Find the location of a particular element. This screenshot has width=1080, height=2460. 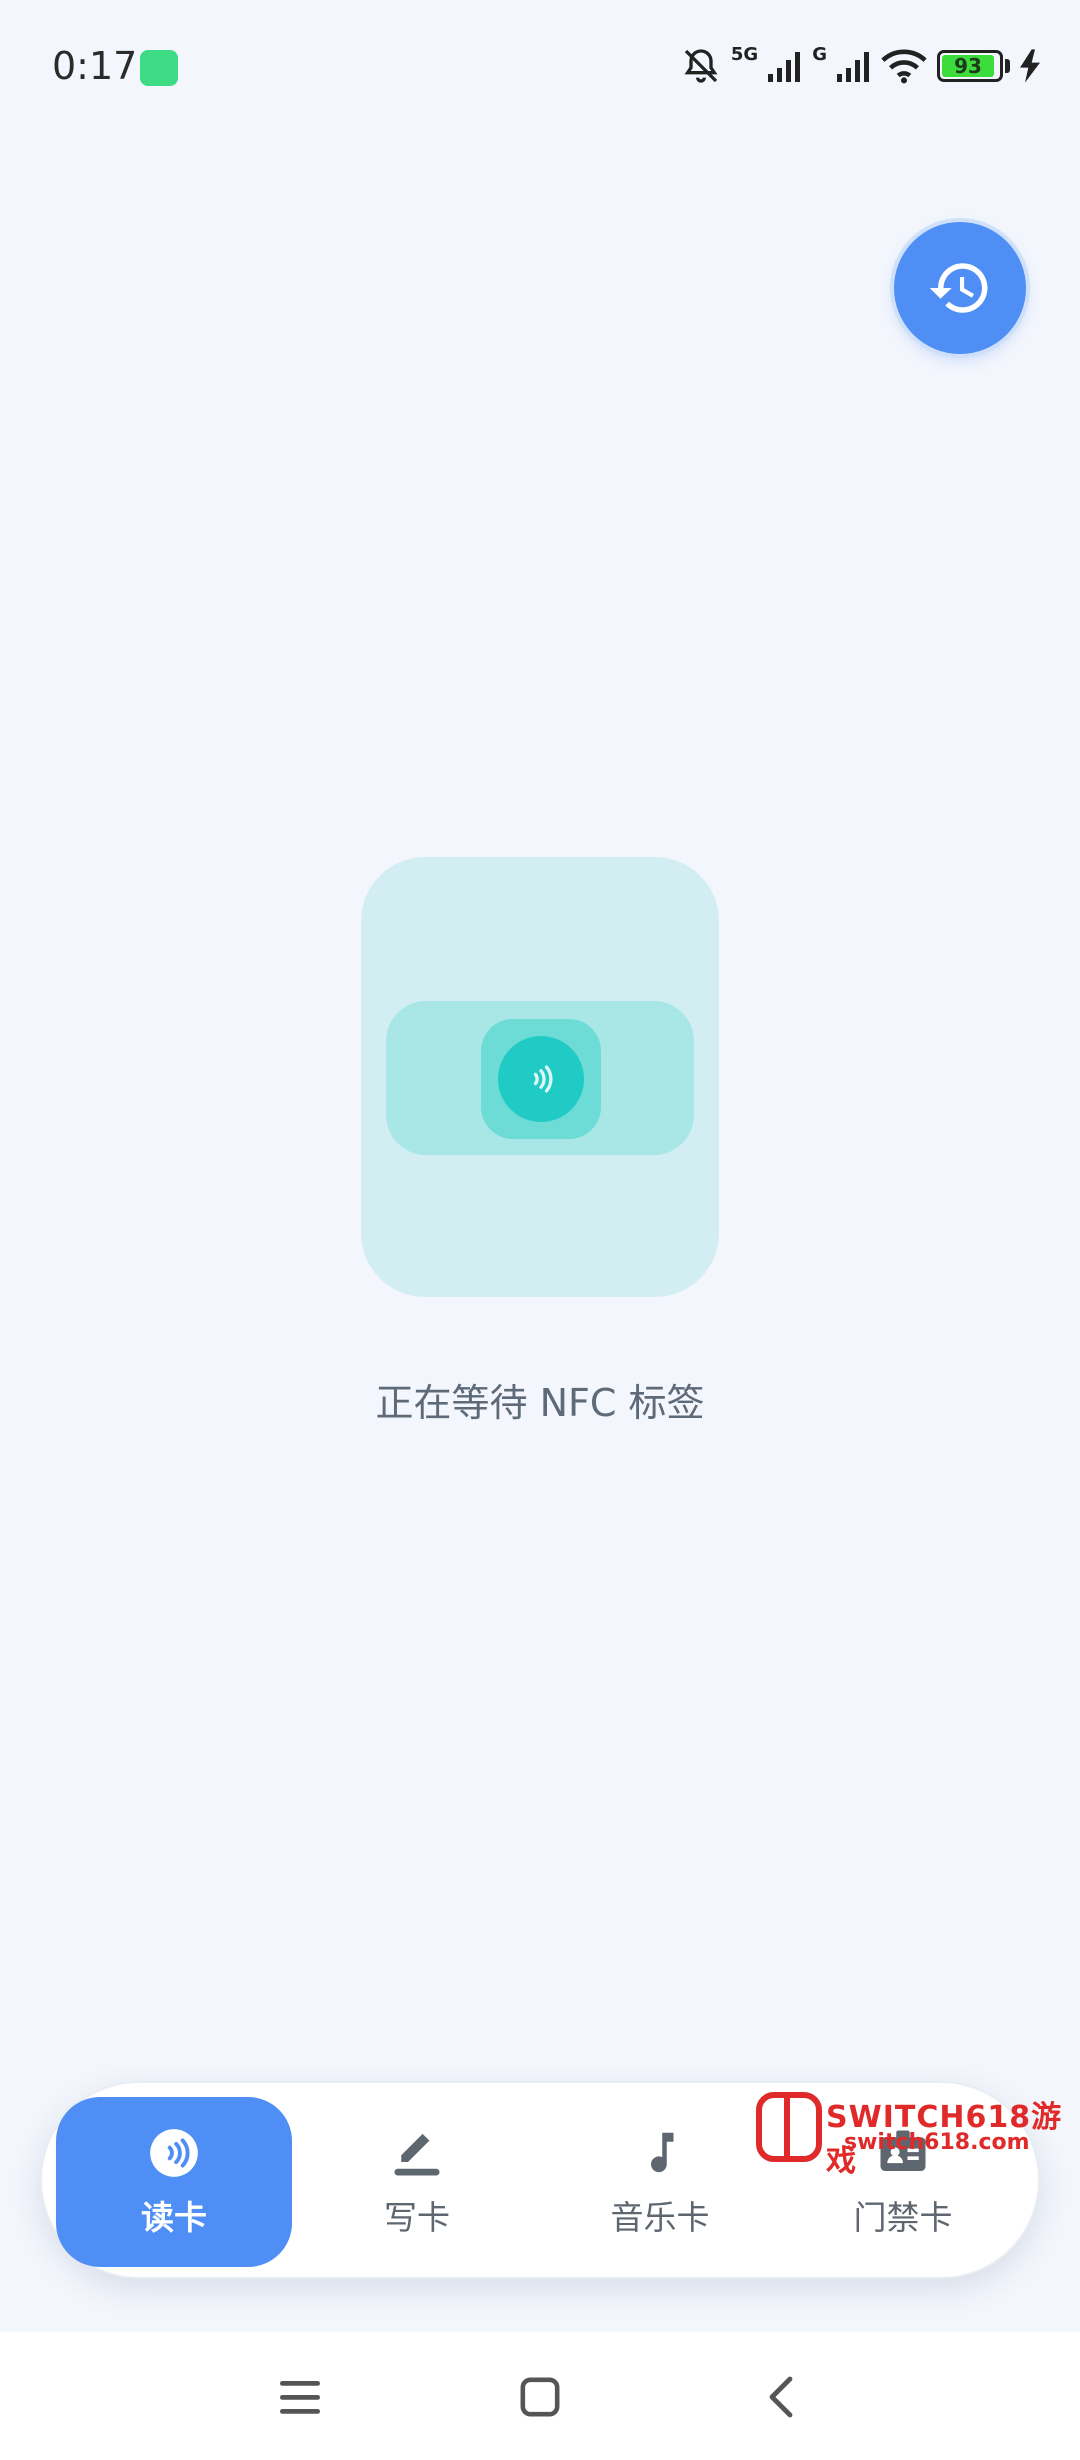

nfc-chip is located at coordinates (541, 1079).